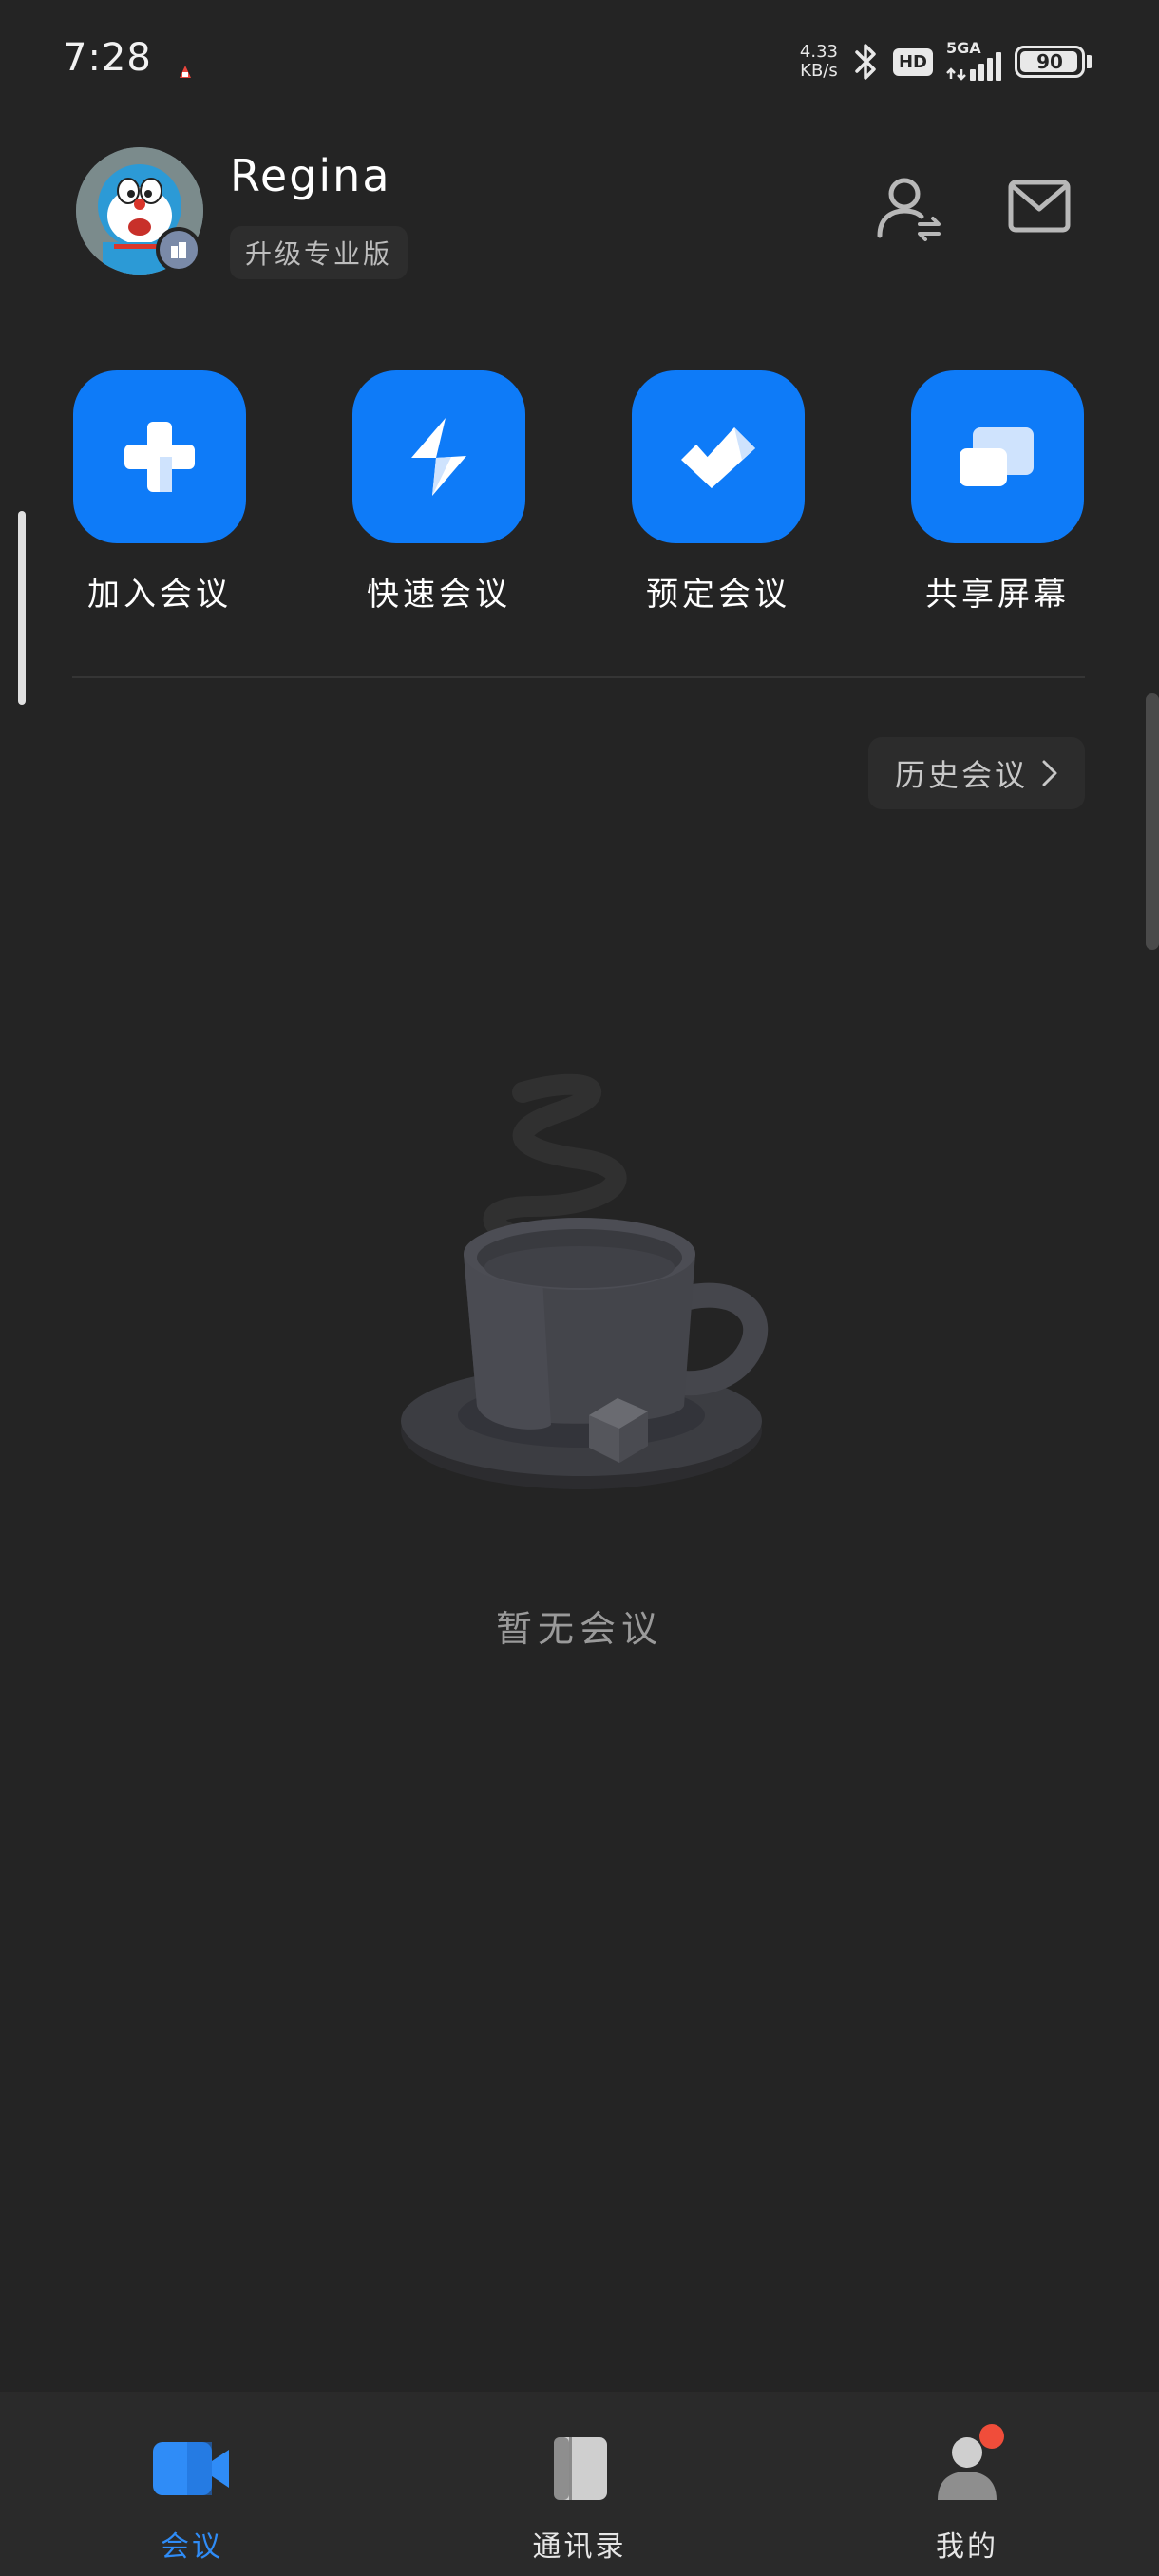 The width and height of the screenshot is (1159, 2576). Describe the element at coordinates (865, 62) in the screenshot. I see `bluetooth-icon` at that location.